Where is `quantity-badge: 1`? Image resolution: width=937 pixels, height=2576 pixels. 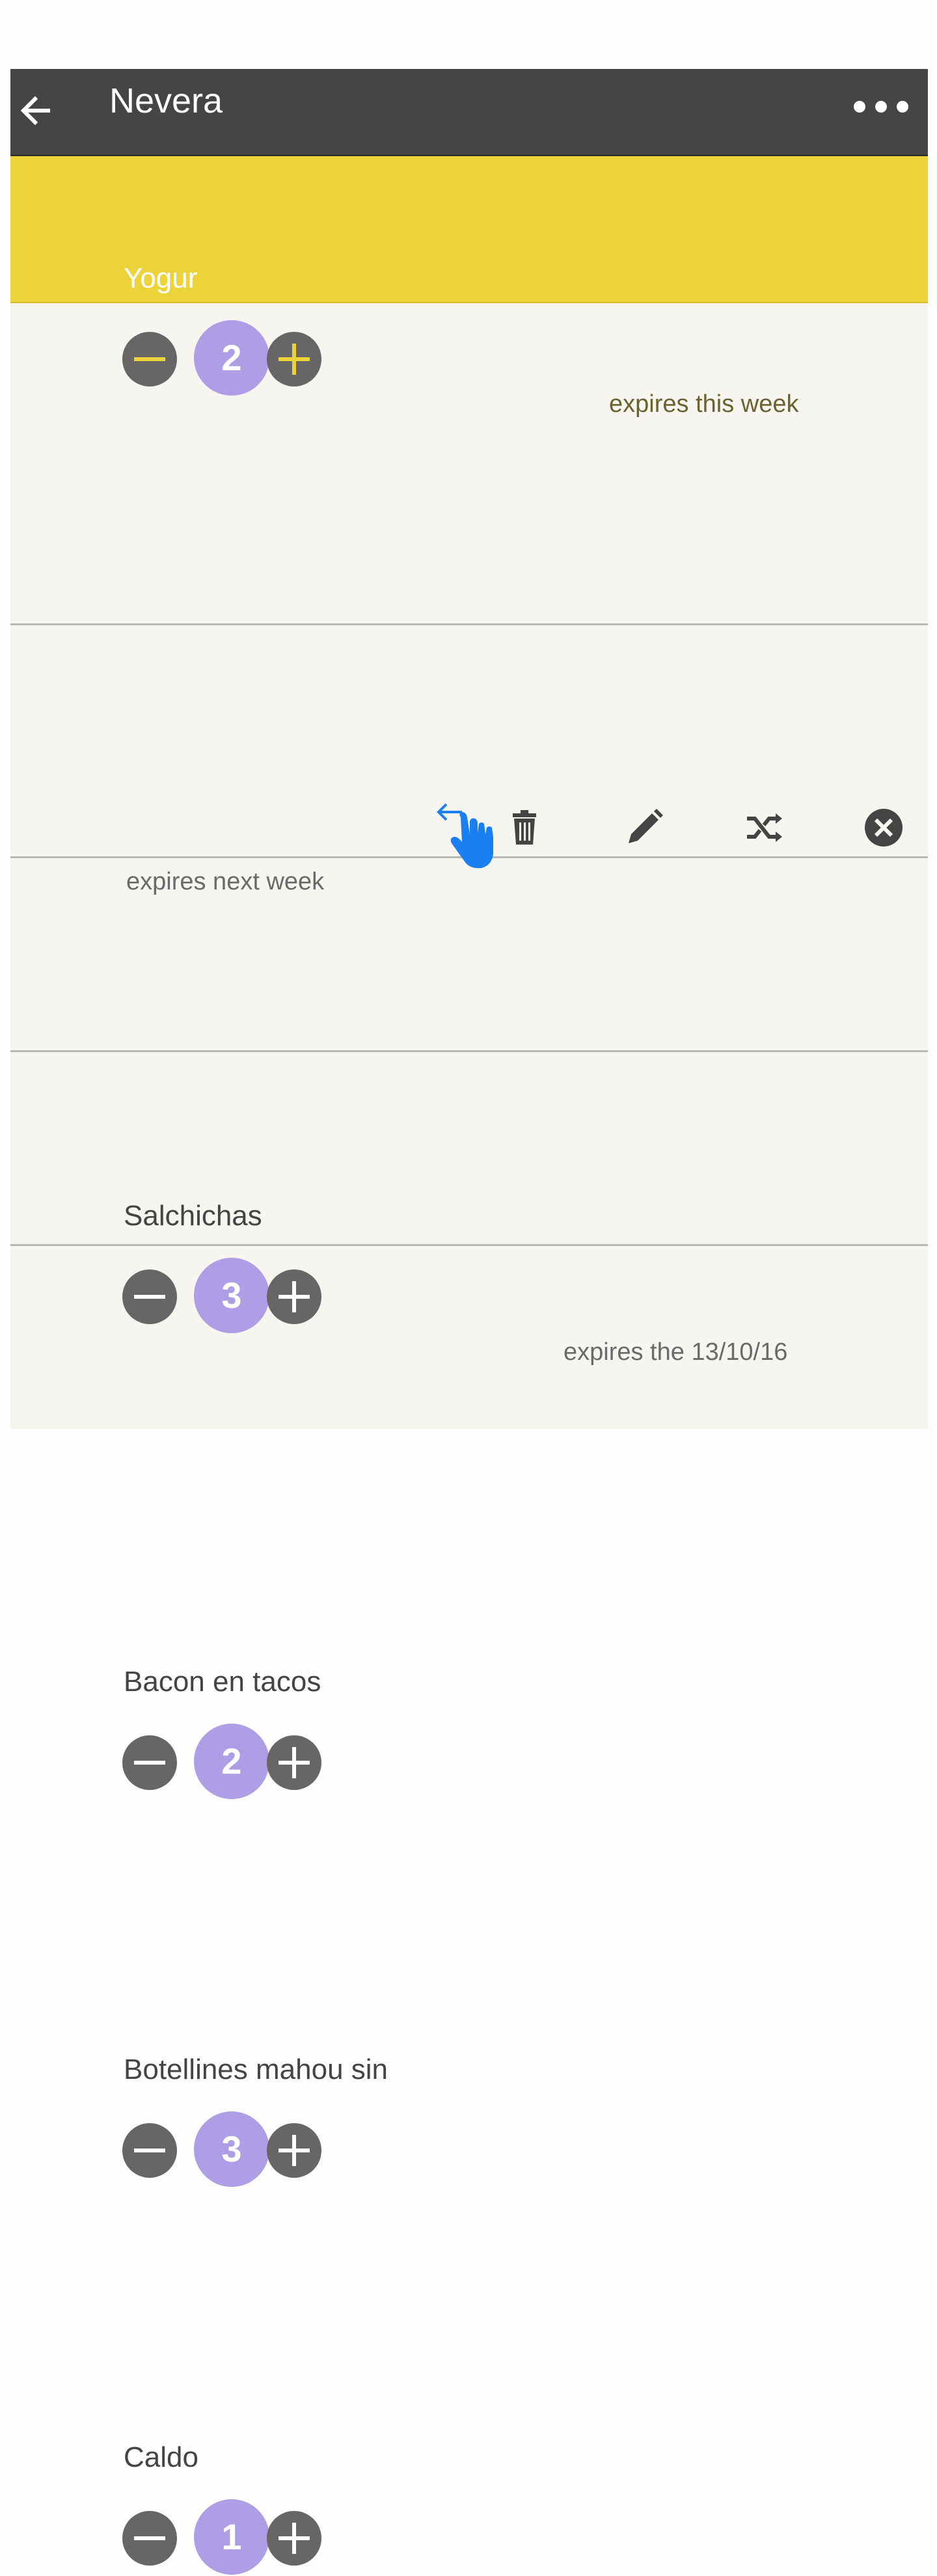 quantity-badge: 1 is located at coordinates (232, 2537).